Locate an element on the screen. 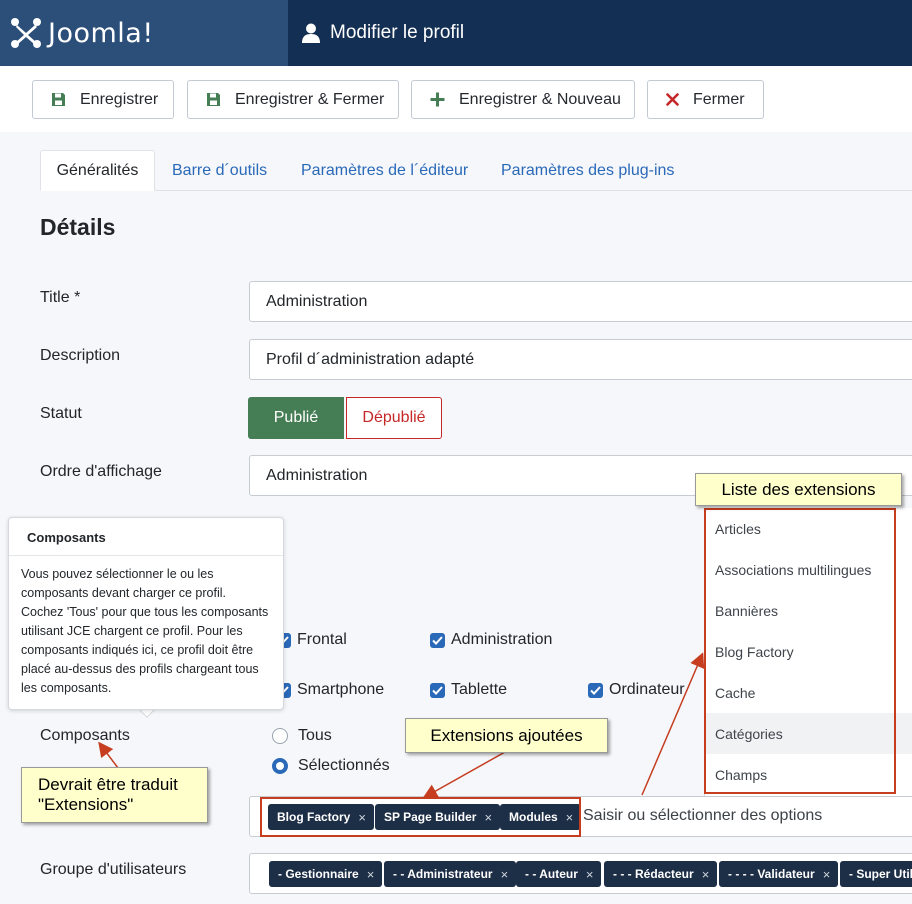 This screenshot has height=904, width=912. chip-super-utilisateur: - Super Utili is located at coordinates (876, 874).